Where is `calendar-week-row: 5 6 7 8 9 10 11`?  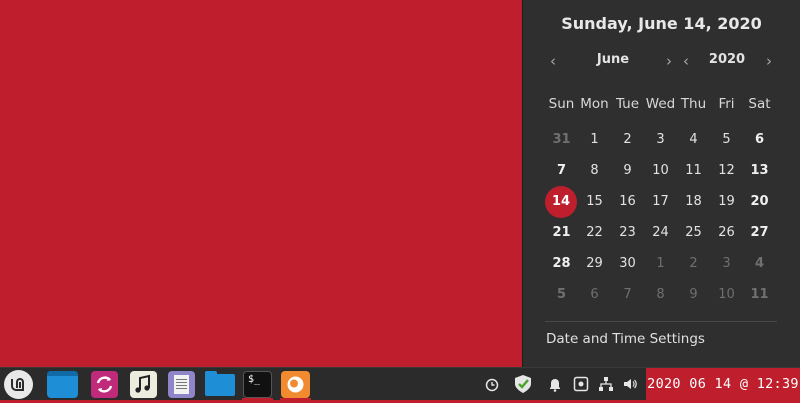
calendar-week-row: 5 6 7 8 9 10 11 is located at coordinates (669, 295).